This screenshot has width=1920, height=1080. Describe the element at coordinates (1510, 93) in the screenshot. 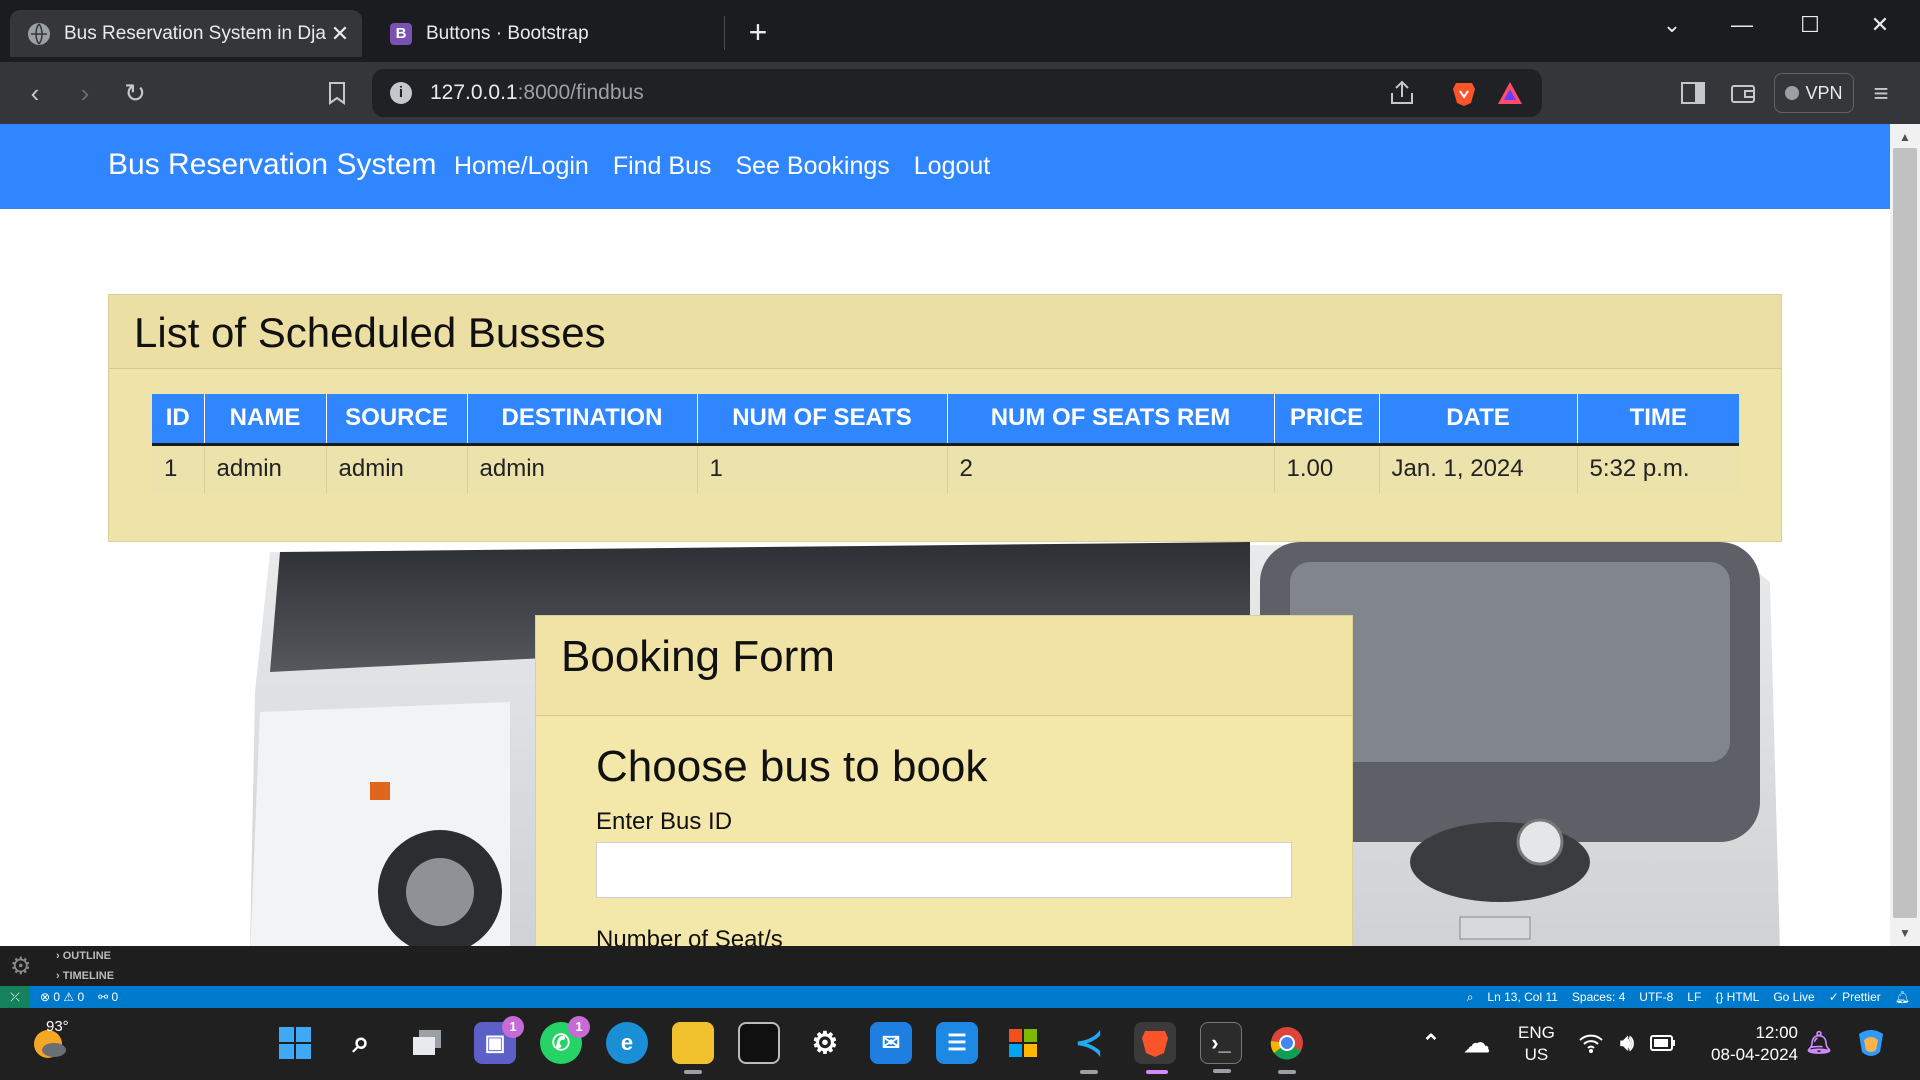

I see `brave-rewards-icon` at that location.